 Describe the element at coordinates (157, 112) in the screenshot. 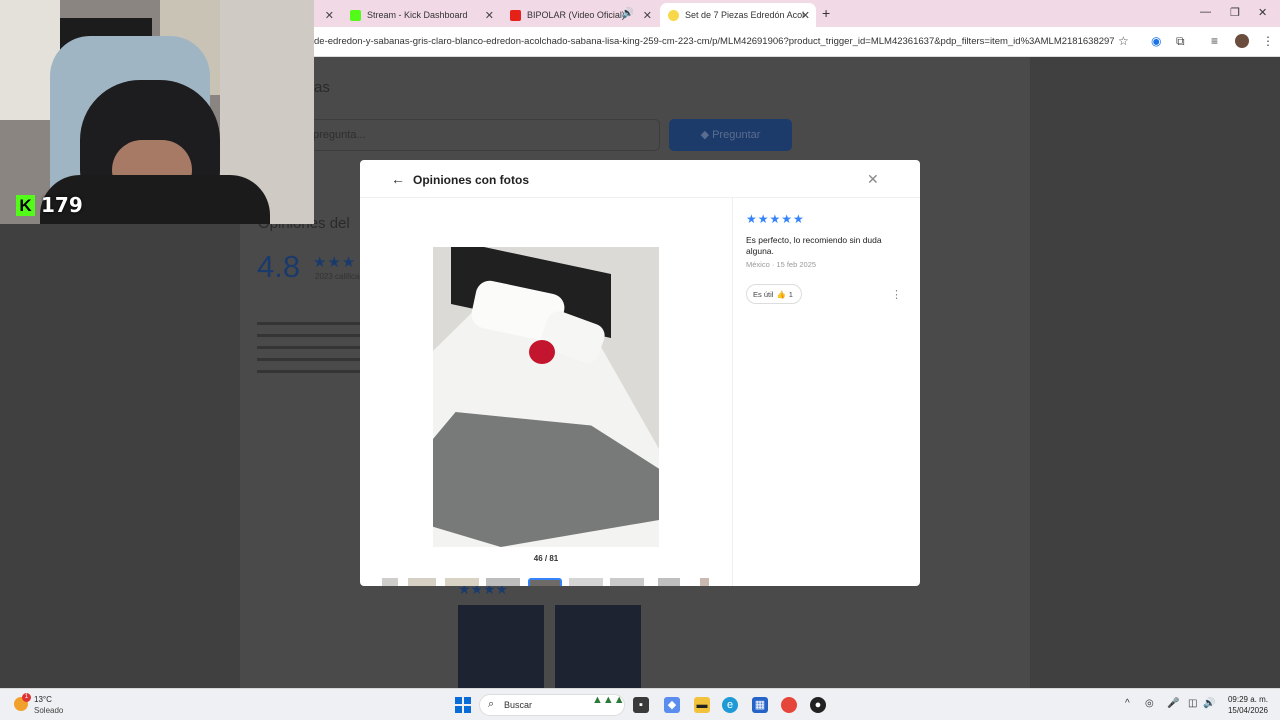

I see `webcam-overlay: K 179` at that location.